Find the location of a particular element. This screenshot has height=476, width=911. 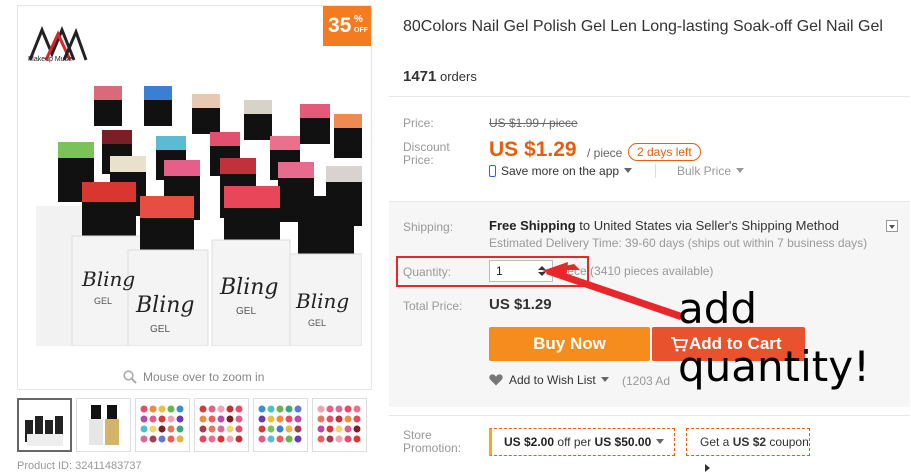

store-discount-coupon: US $2.00 off per US $50.00 is located at coordinates (582, 442).